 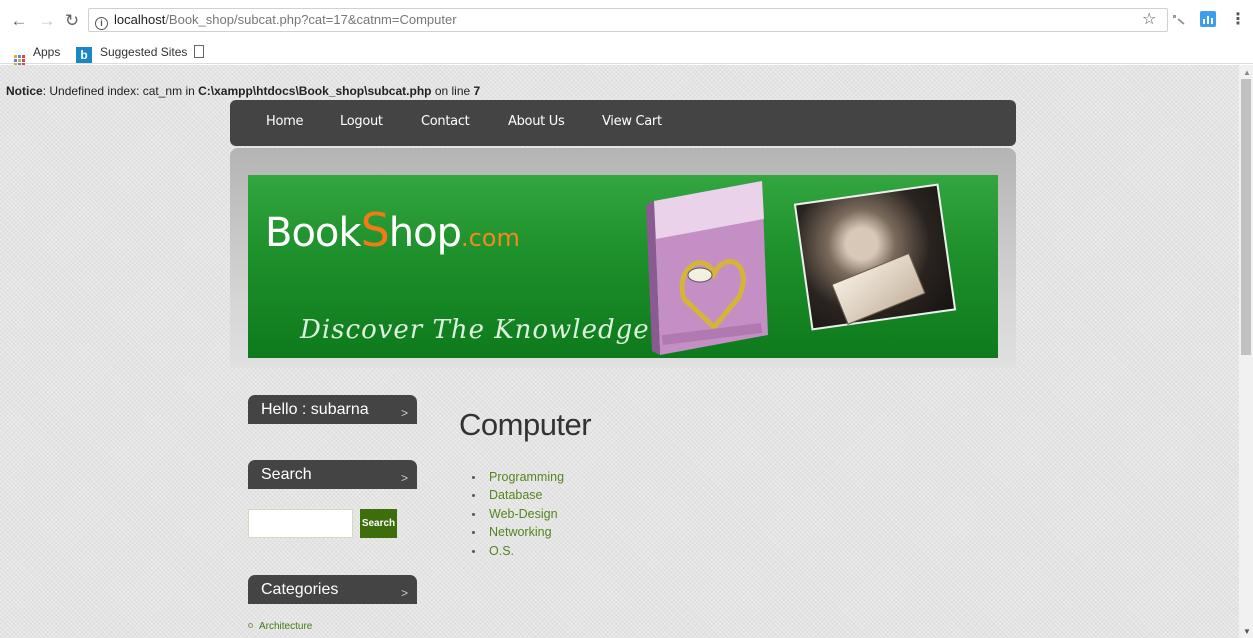 What do you see at coordinates (72, 21) in the screenshot?
I see `reload-icon: ↻` at bounding box center [72, 21].